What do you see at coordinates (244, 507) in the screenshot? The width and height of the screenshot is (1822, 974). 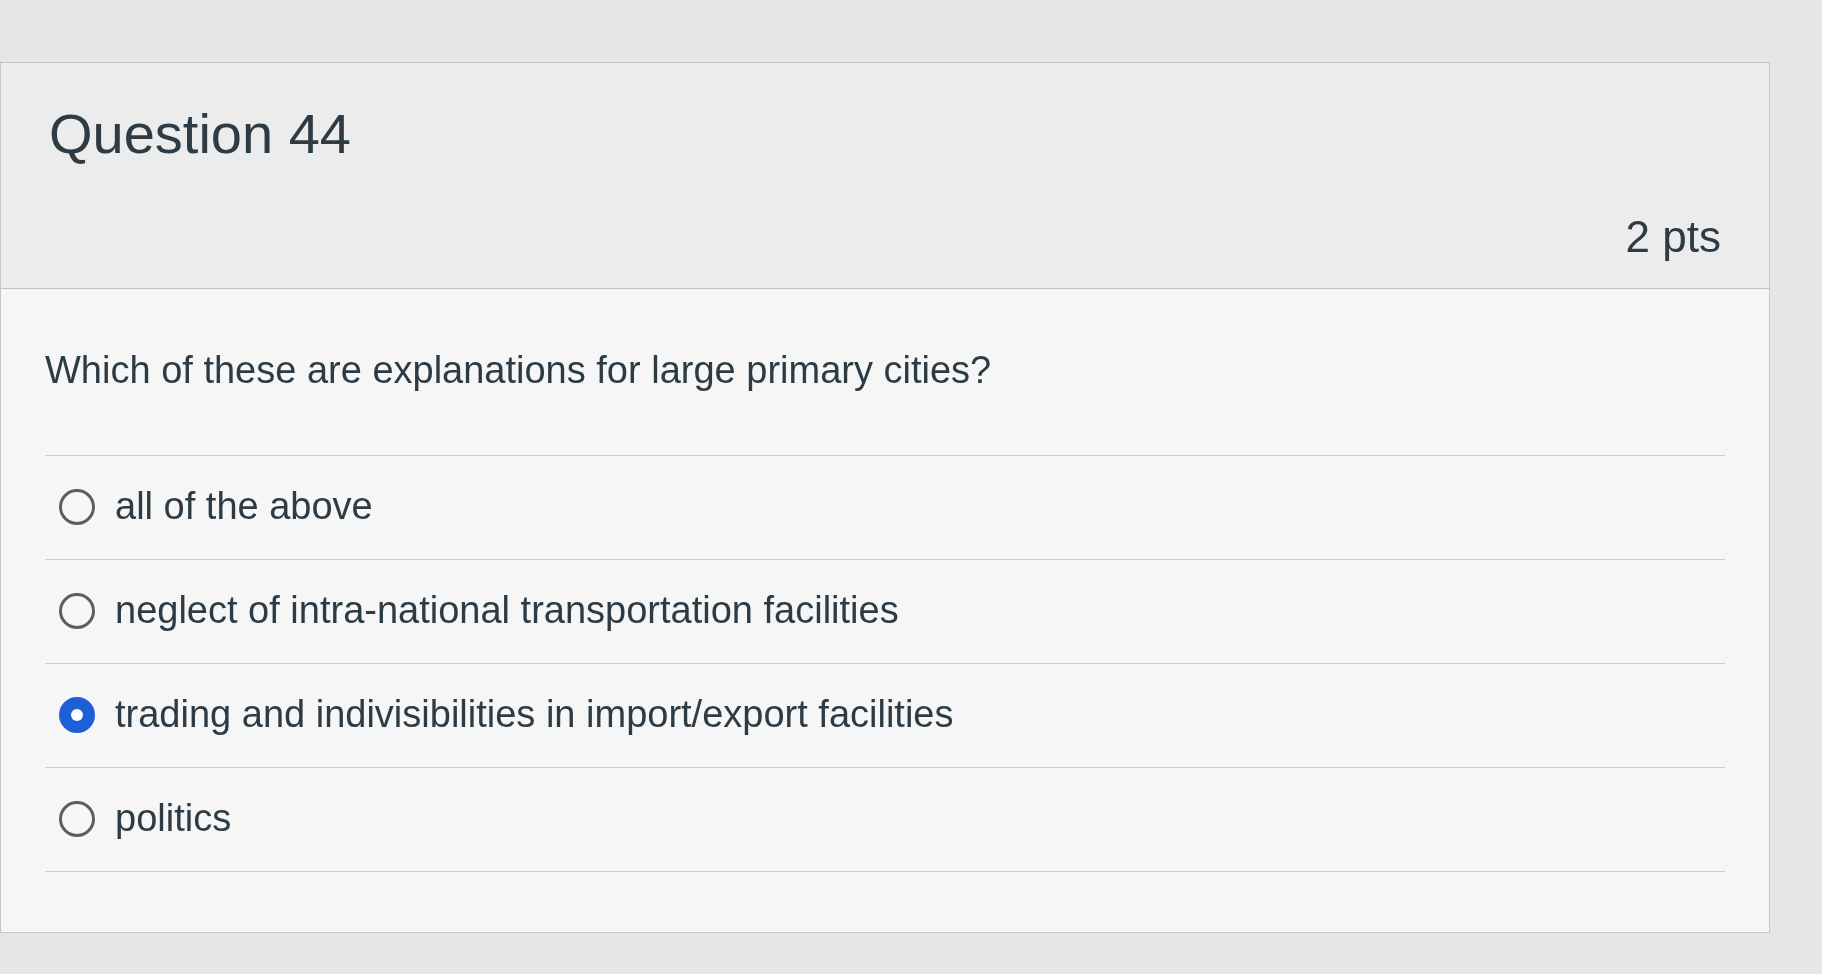 I see `option-label: all of the above` at bounding box center [244, 507].